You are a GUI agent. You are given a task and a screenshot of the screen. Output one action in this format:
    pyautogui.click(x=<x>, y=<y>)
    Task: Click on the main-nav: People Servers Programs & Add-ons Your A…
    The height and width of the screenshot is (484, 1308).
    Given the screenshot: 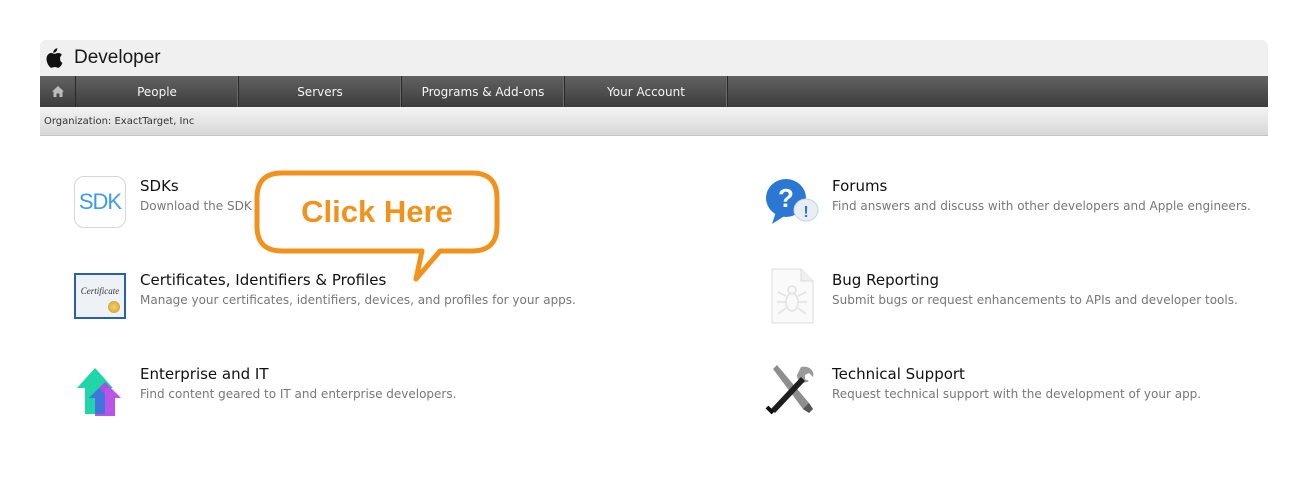 What is the action you would take?
    pyautogui.click(x=654, y=91)
    